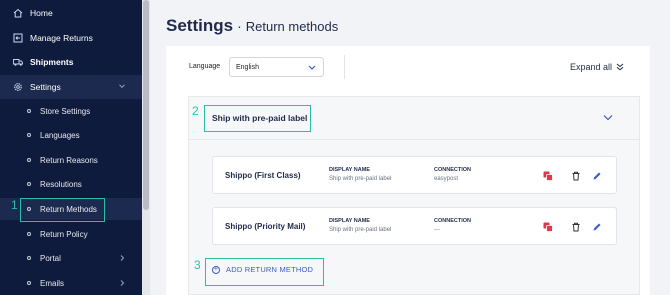 The image size is (670, 295). Describe the element at coordinates (18, 38) in the screenshot. I see `returns-icon` at that location.